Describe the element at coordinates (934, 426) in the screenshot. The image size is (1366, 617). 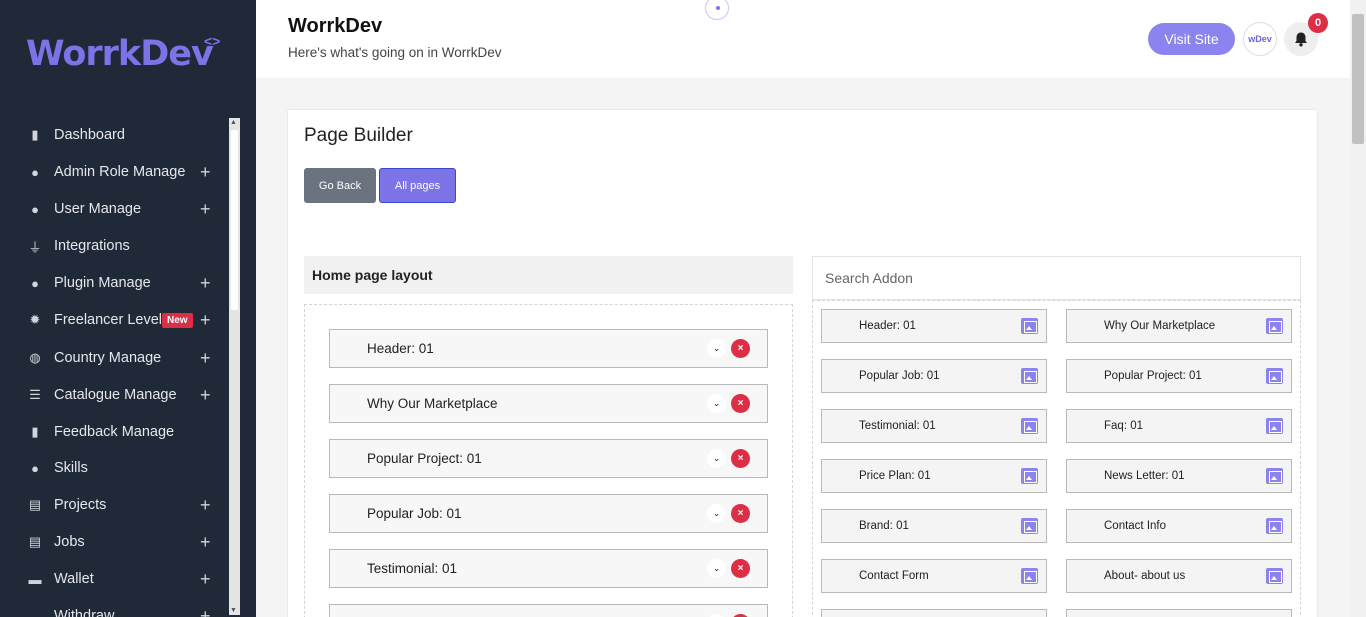
I see `addon-item: Testimonial: 01` at that location.